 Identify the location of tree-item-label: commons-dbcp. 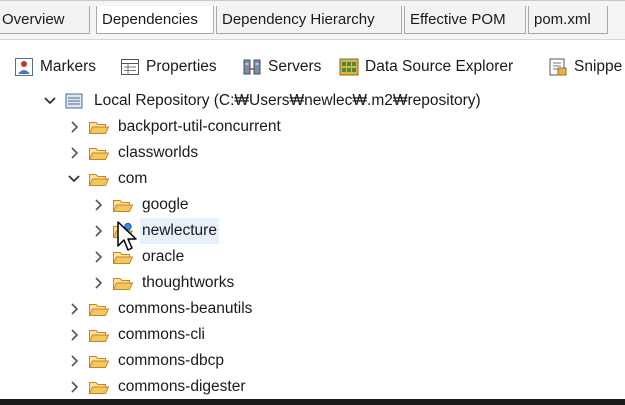
(171, 360).